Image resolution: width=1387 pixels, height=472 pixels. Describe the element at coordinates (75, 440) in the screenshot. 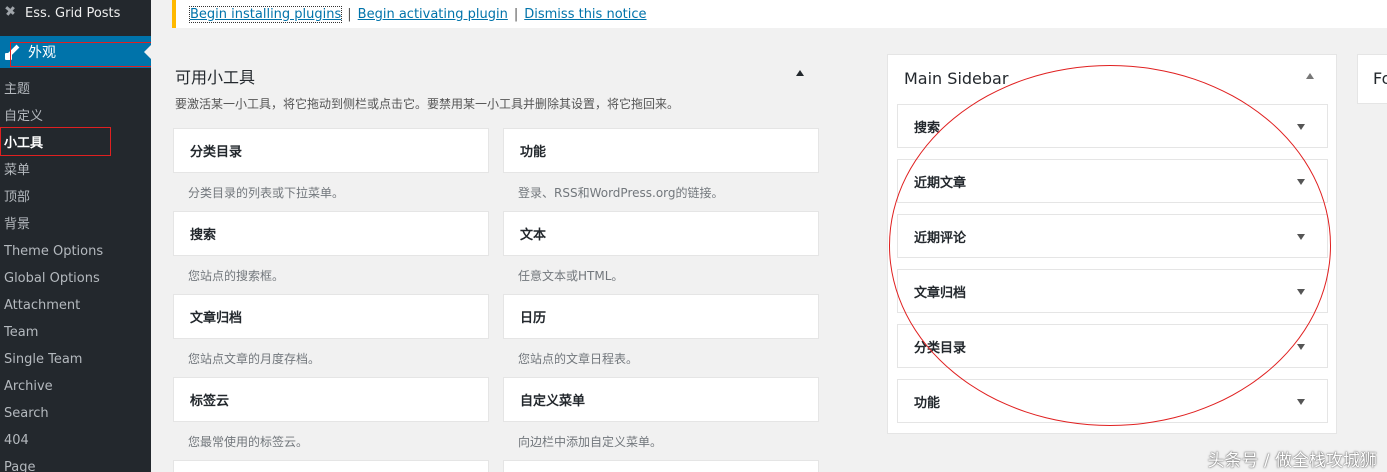

I see `submenu-item-404: 404` at that location.